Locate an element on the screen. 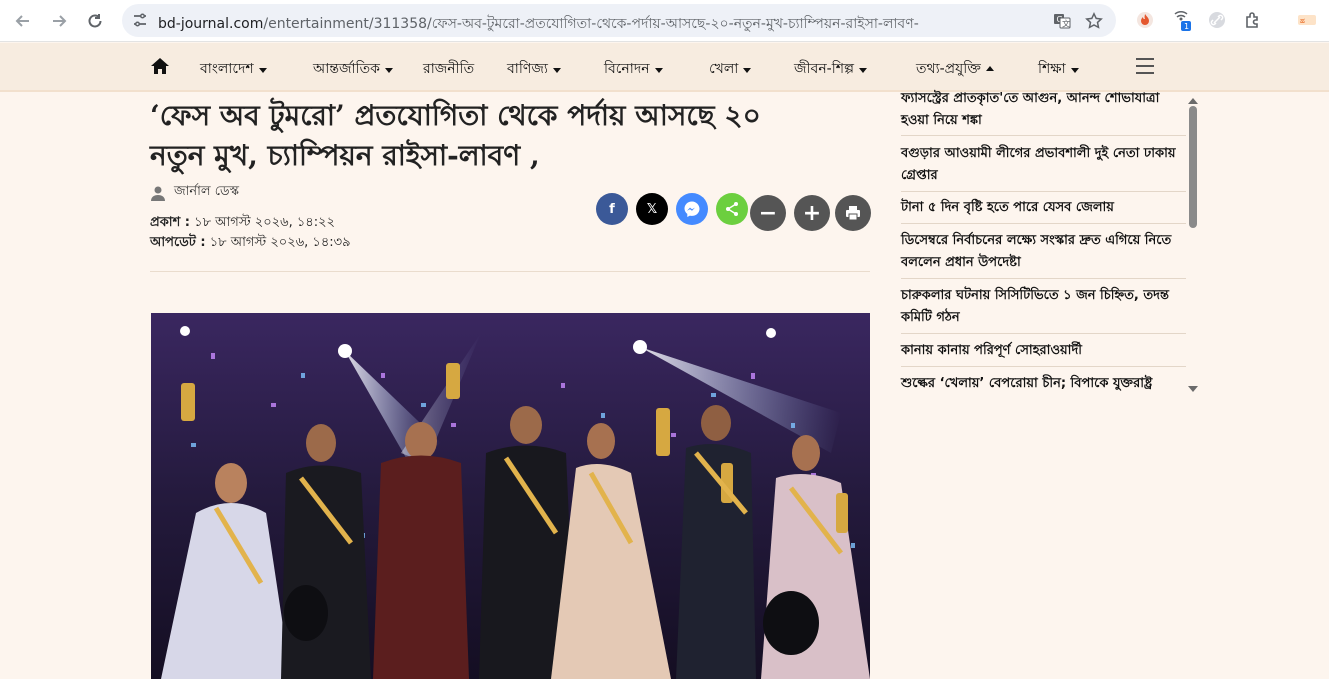  scroll-up-icon is located at coordinates (1193, 101).